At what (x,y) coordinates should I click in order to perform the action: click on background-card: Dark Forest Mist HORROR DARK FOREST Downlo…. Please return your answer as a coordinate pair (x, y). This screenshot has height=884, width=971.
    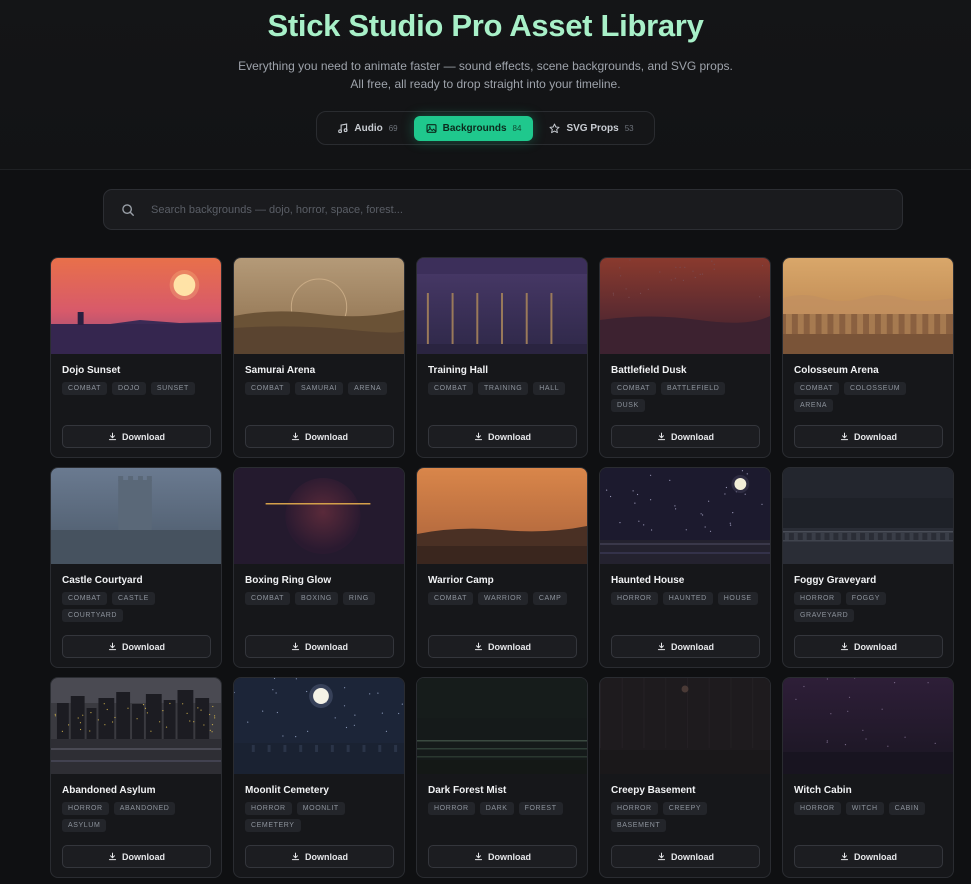
    Looking at the image, I should click on (502, 777).